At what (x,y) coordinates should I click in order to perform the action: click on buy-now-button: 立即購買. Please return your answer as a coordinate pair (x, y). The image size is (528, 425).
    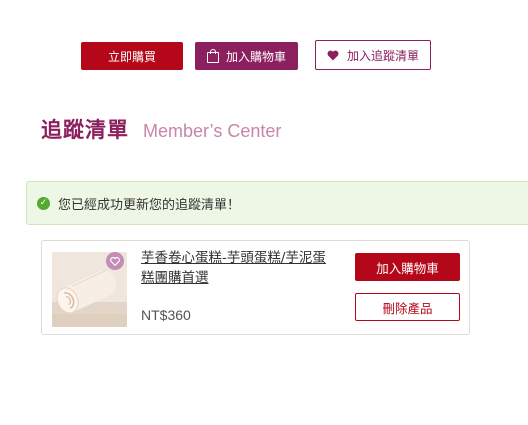
    Looking at the image, I should click on (132, 56).